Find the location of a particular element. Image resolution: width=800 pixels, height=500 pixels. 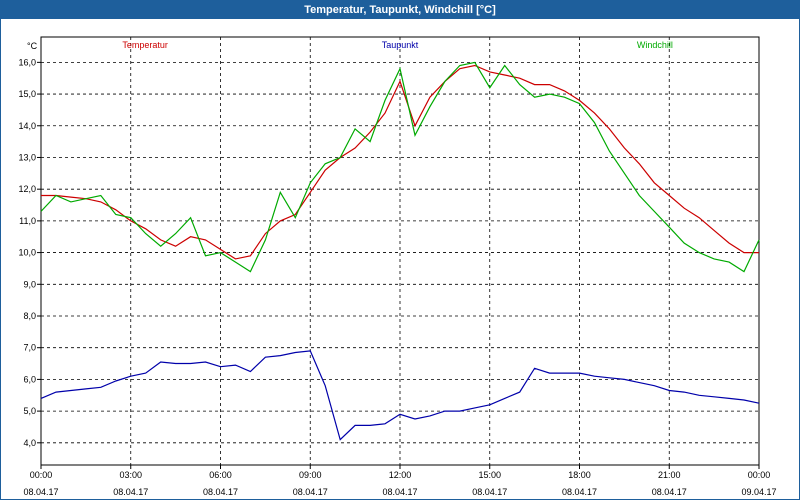

y-tick-label: 15,0 is located at coordinates (27, 94).